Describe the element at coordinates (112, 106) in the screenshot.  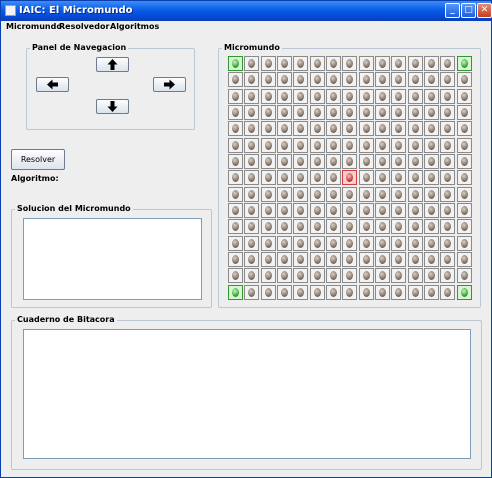
I see `move-down-button` at that location.